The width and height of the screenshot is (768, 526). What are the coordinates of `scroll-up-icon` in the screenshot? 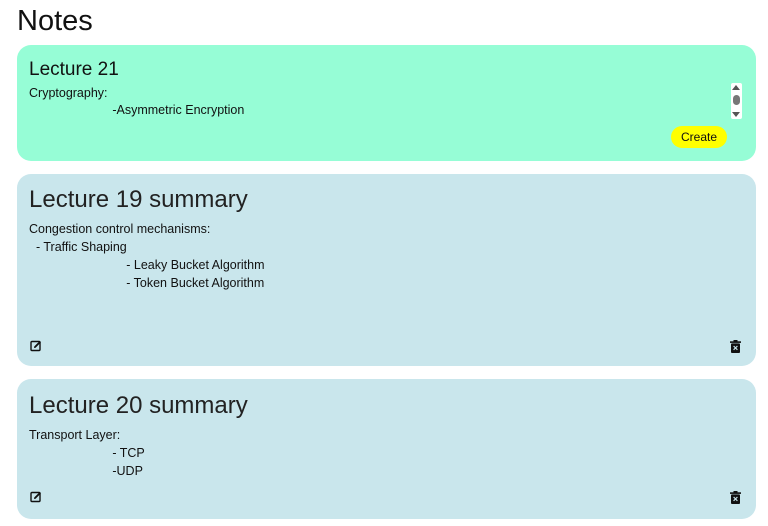 It's located at (736, 87).